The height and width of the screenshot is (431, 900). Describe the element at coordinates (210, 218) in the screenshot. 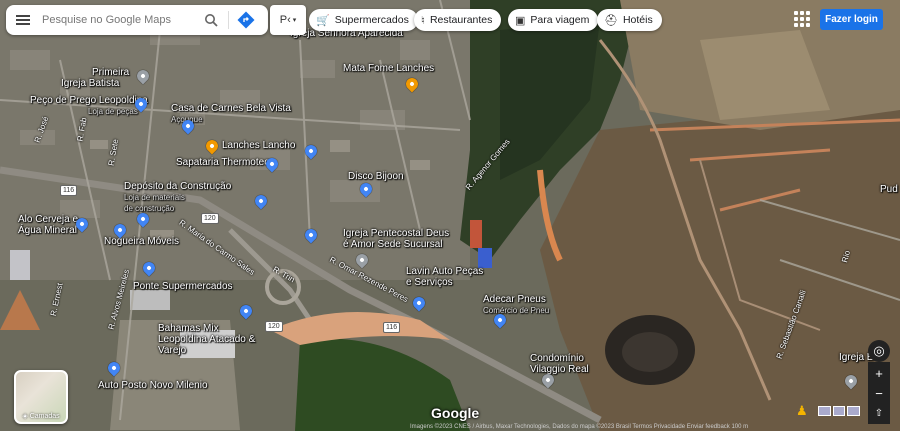

I see `highway-shield: 120` at that location.